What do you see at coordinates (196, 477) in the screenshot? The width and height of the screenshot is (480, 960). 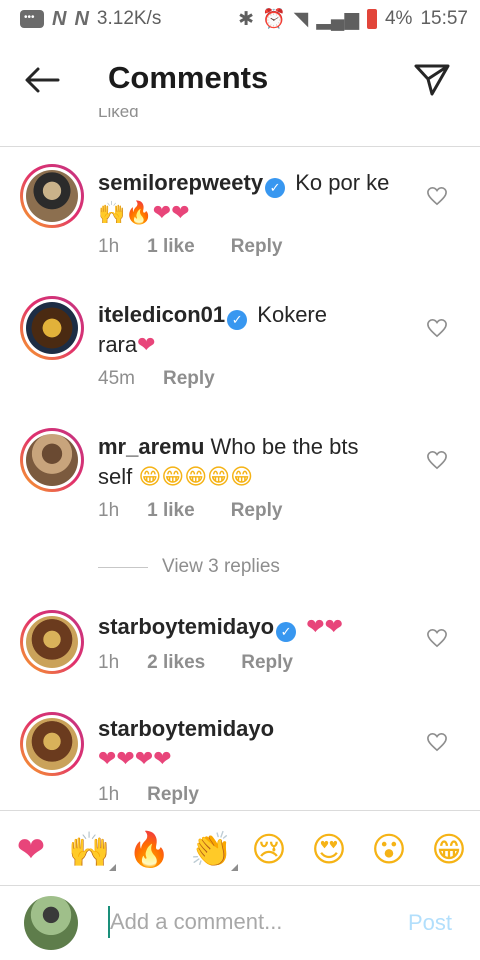 I see `comment-emojis: 😁😁😁😁😁` at bounding box center [196, 477].